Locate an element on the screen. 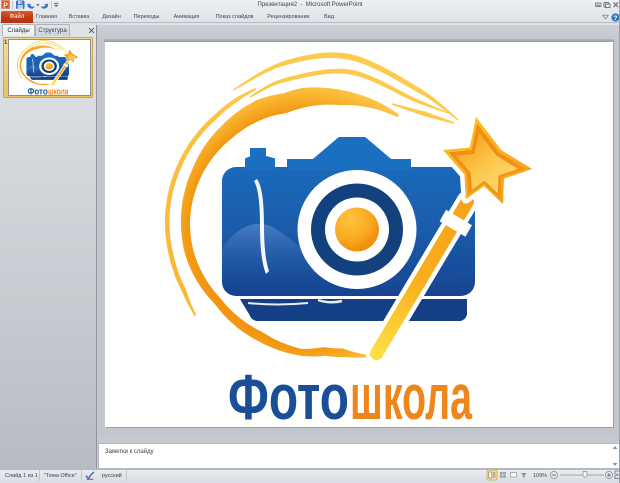 The image size is (620, 483). svg-text: P is located at coordinates (5, 5).